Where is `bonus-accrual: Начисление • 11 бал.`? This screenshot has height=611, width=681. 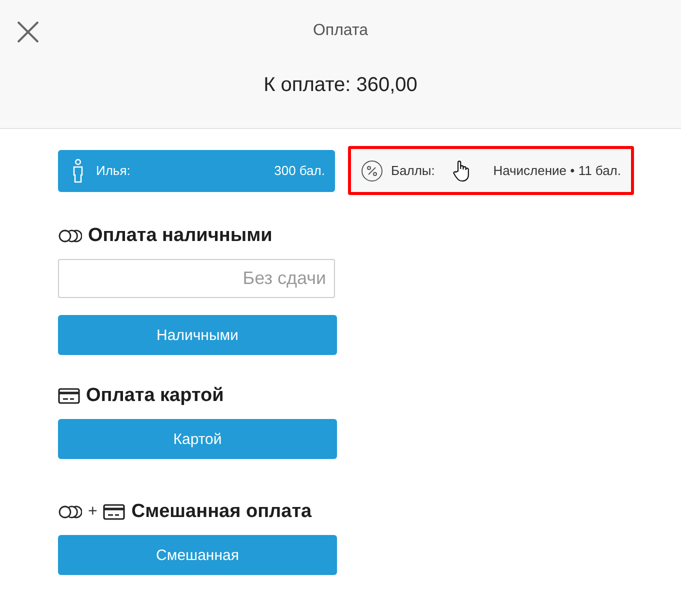 bonus-accrual: Начисление • 11 бал. is located at coordinates (557, 170).